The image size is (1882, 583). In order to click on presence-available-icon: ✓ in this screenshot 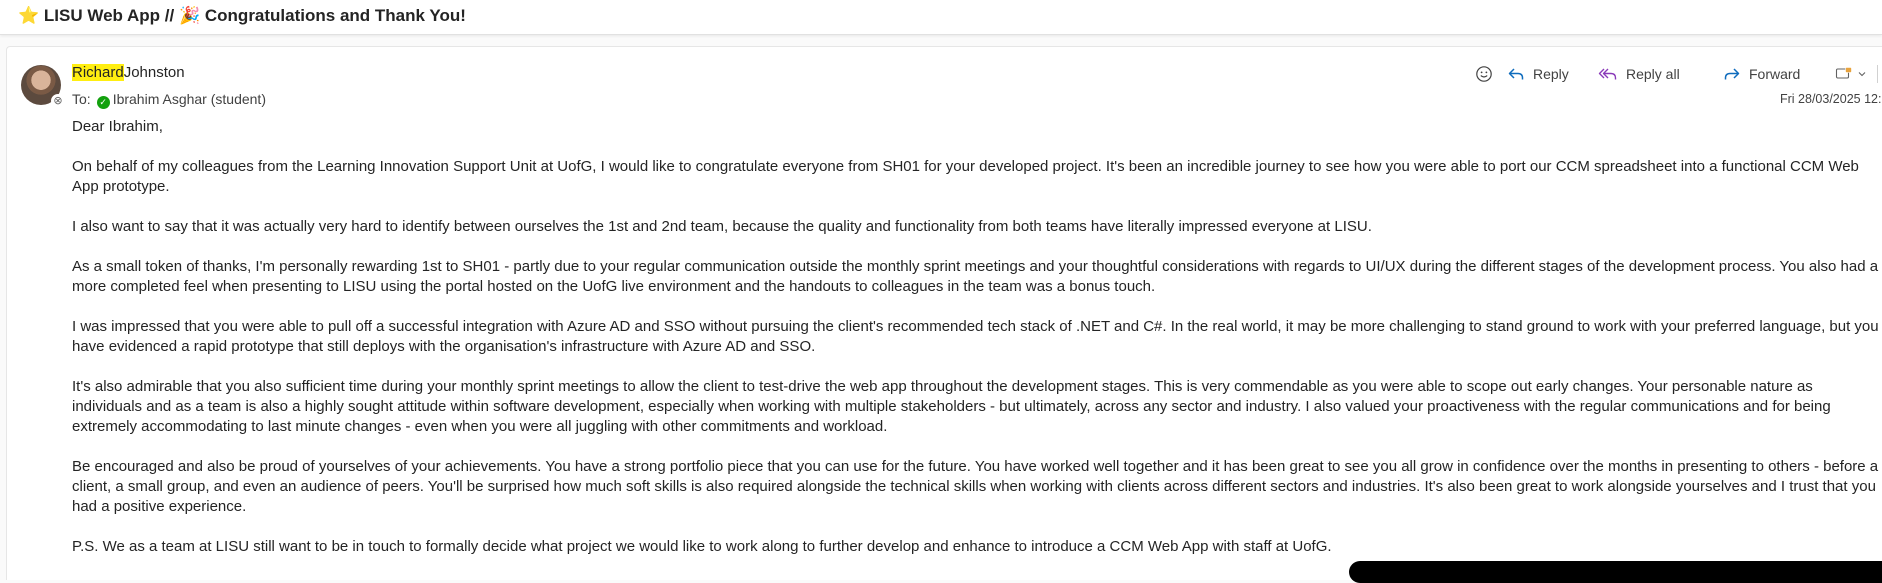, I will do `click(103, 102)`.